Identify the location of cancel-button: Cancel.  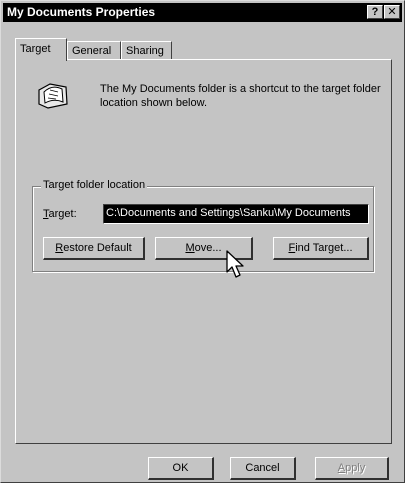
(263, 468).